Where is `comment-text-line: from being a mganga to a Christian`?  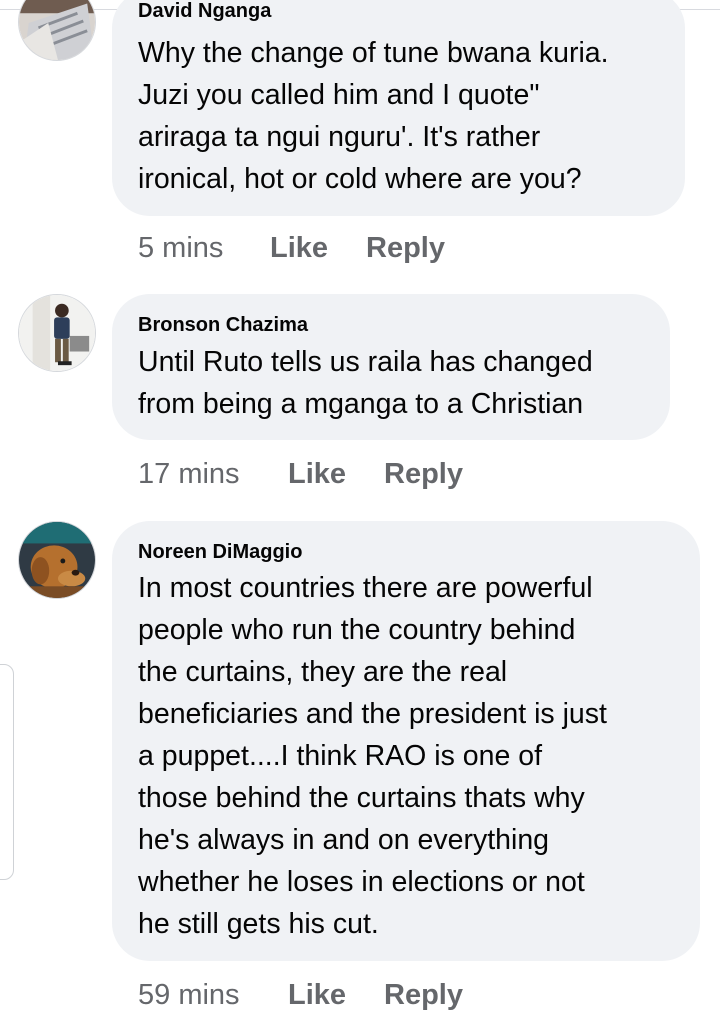
comment-text-line: from being a mganga to a Christian is located at coordinates (361, 404).